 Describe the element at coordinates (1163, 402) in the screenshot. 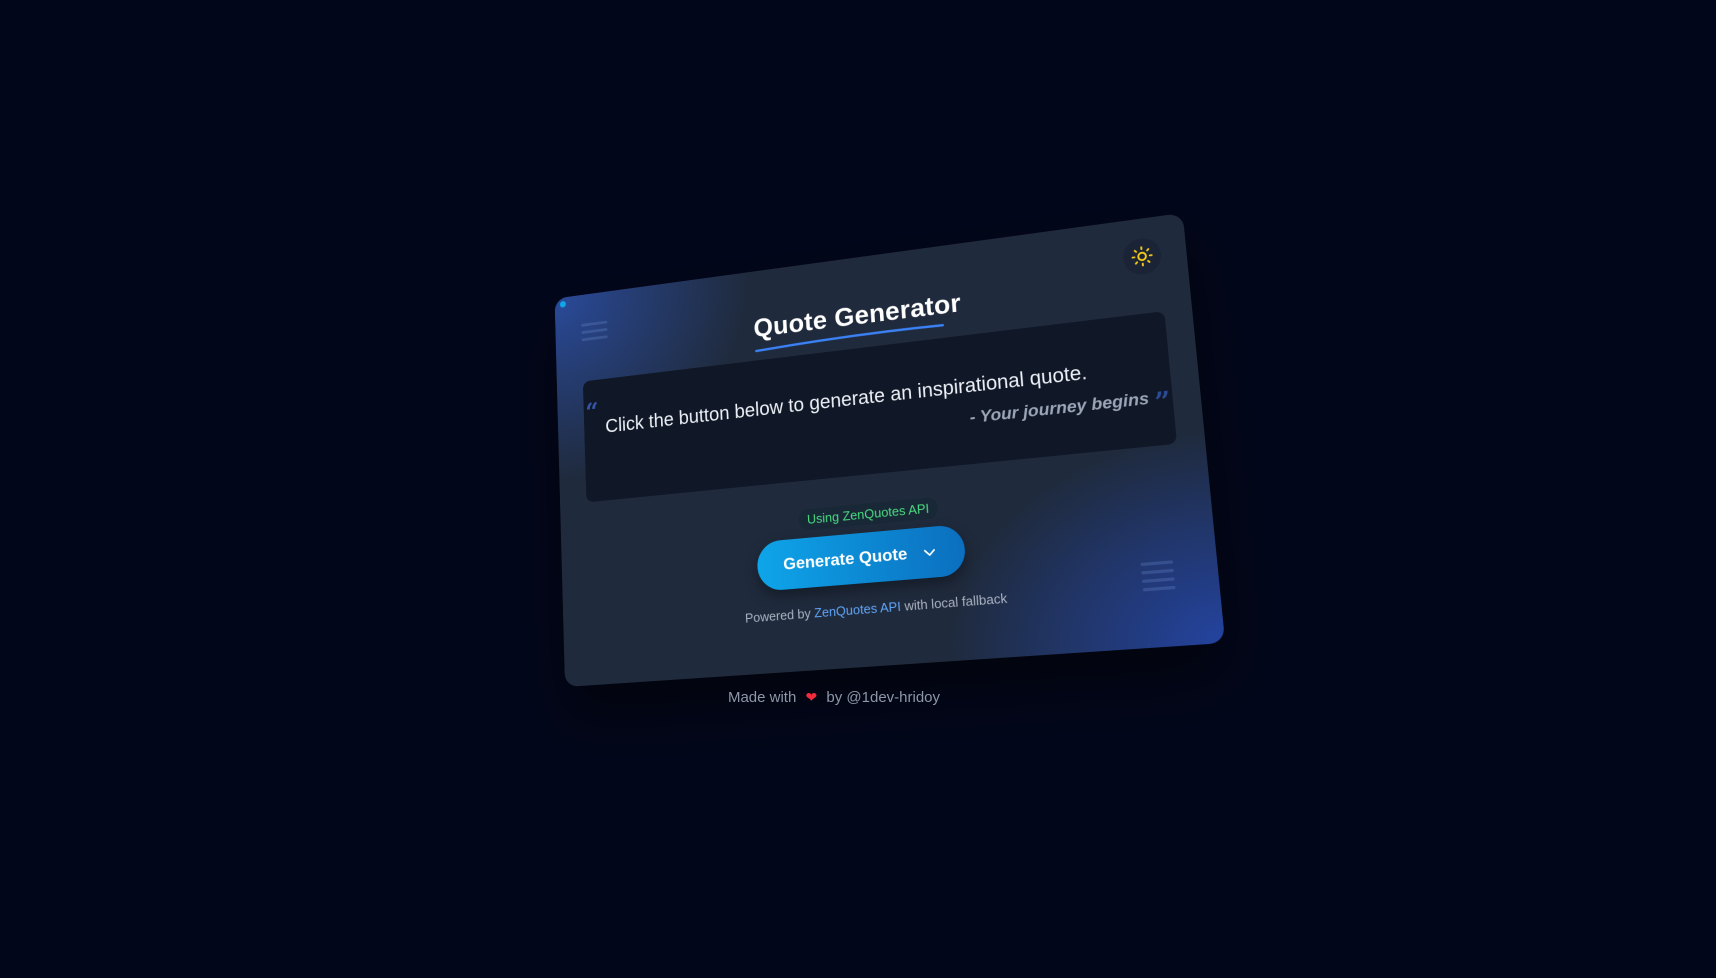

I see `close-quote-icon: ”` at that location.